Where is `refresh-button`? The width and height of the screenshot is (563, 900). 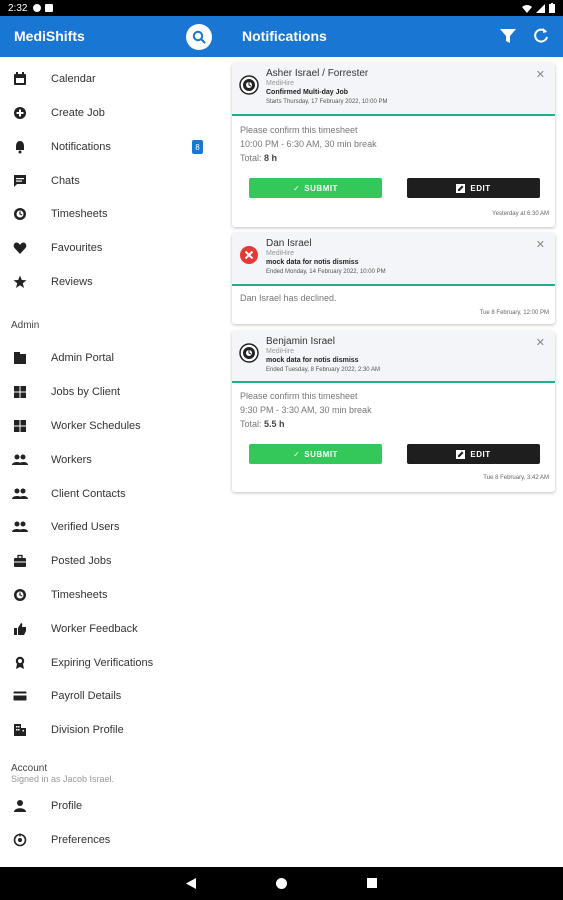 refresh-button is located at coordinates (542, 37).